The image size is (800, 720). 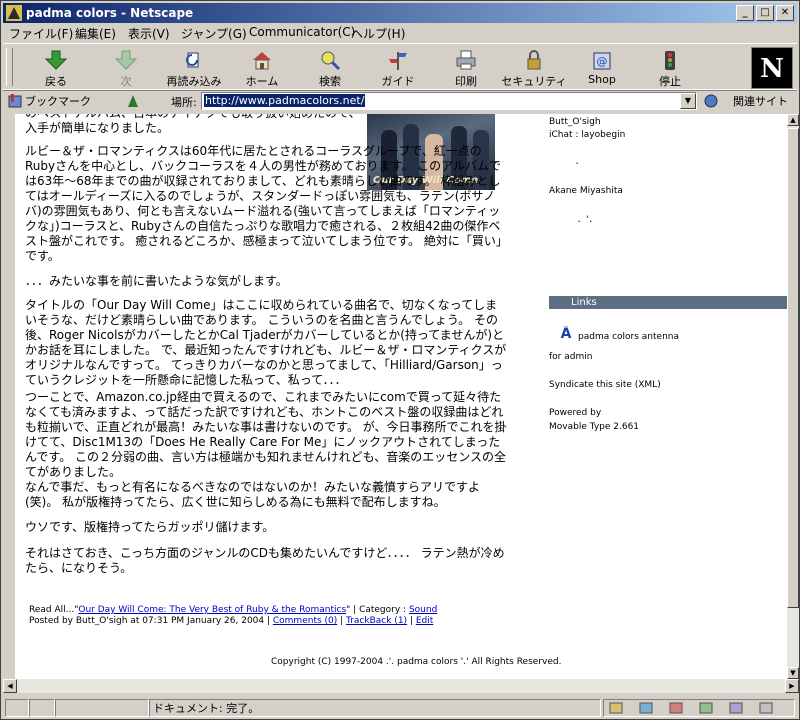 What do you see at coordinates (377, 610) in the screenshot?
I see `category-prefix: " | Category :` at bounding box center [377, 610].